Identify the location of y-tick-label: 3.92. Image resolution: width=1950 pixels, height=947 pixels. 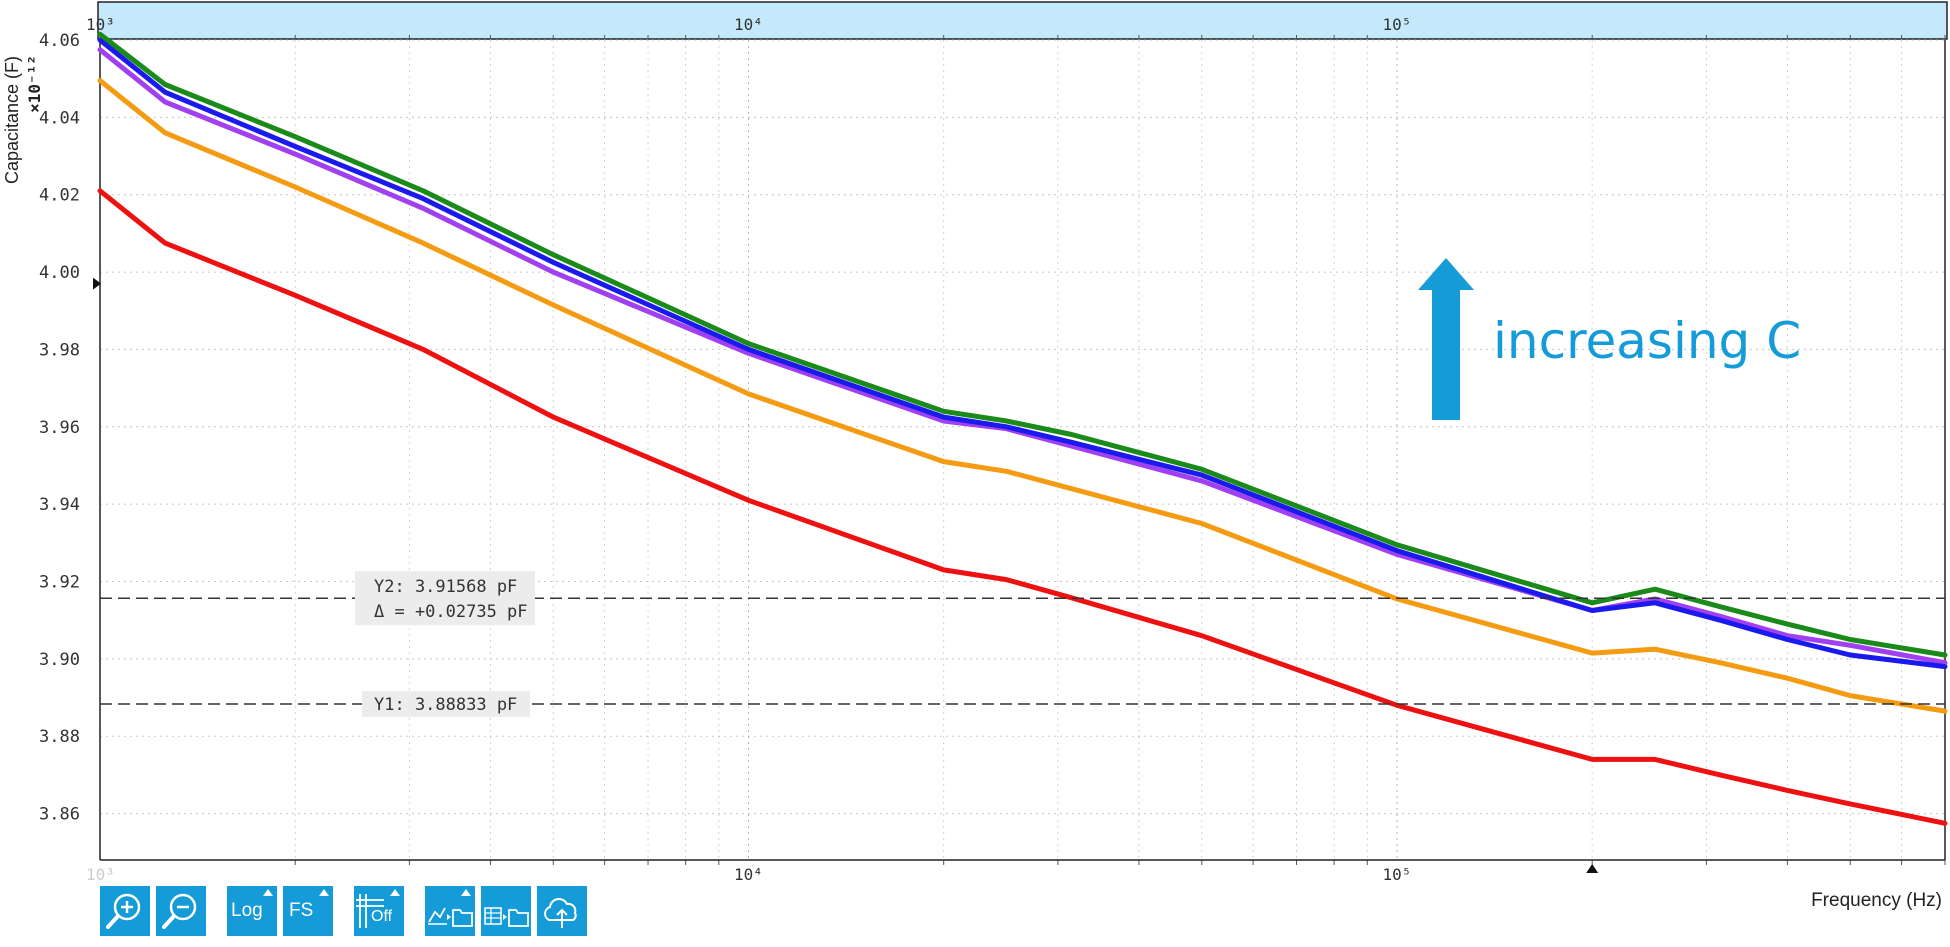
(59, 583).